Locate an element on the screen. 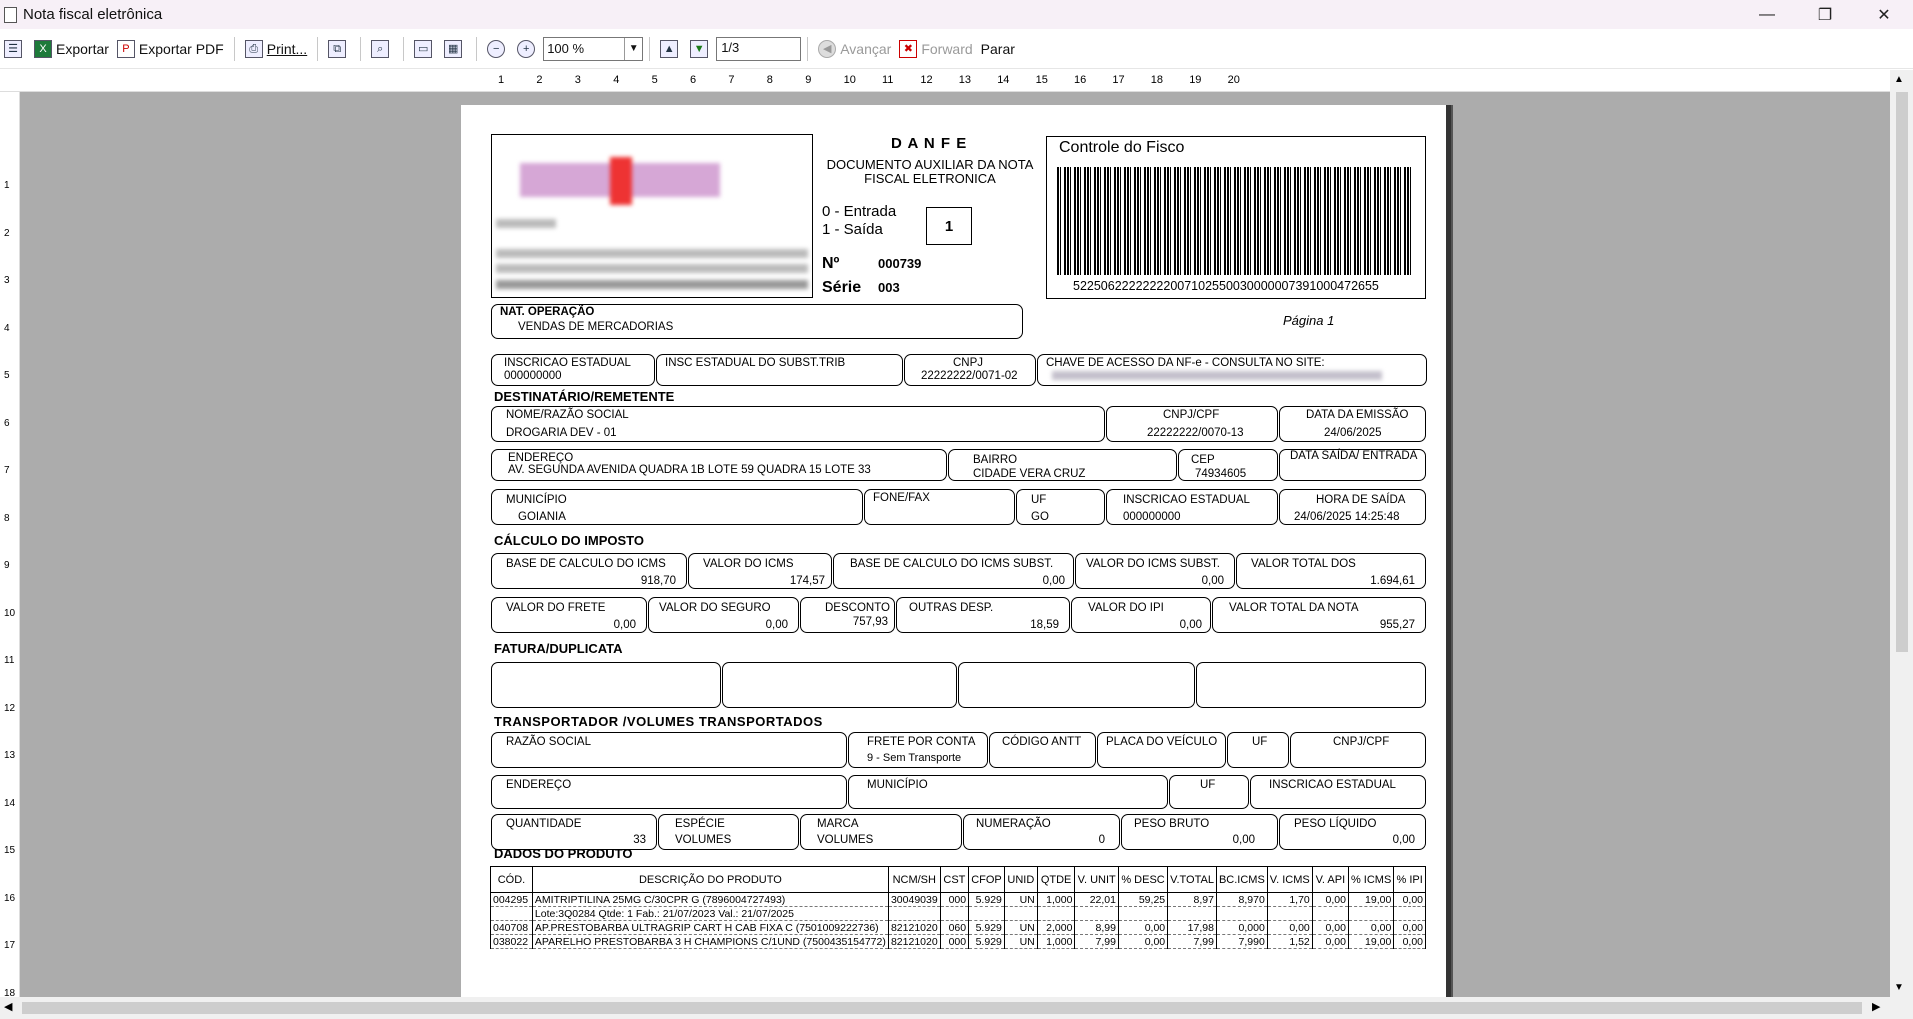 The image size is (1913, 1019). zoom-out-icon: − is located at coordinates (496, 48).